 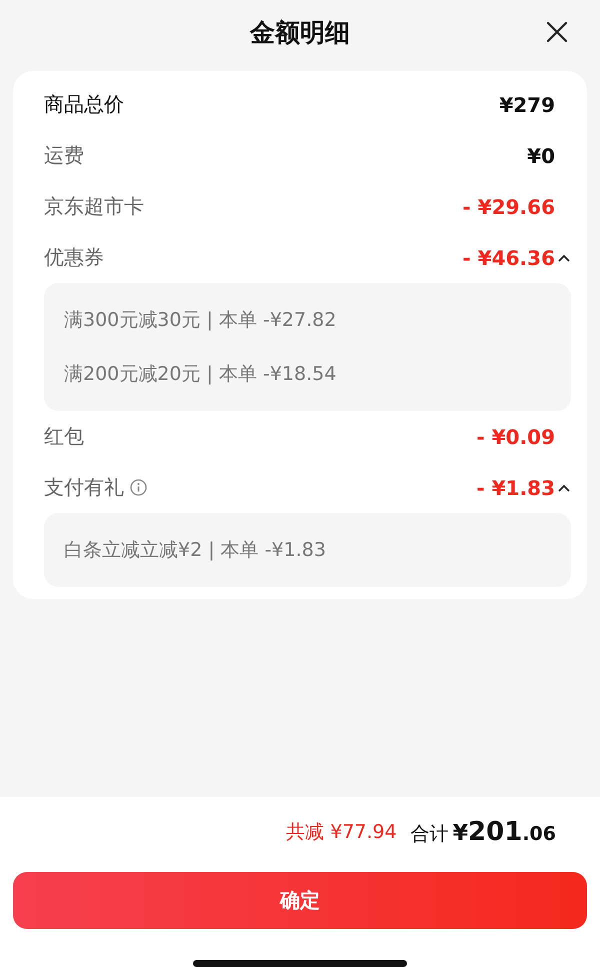 What do you see at coordinates (201, 374) in the screenshot?
I see `detail-line: 满200元减20元 | 本单 -¥18.54` at bounding box center [201, 374].